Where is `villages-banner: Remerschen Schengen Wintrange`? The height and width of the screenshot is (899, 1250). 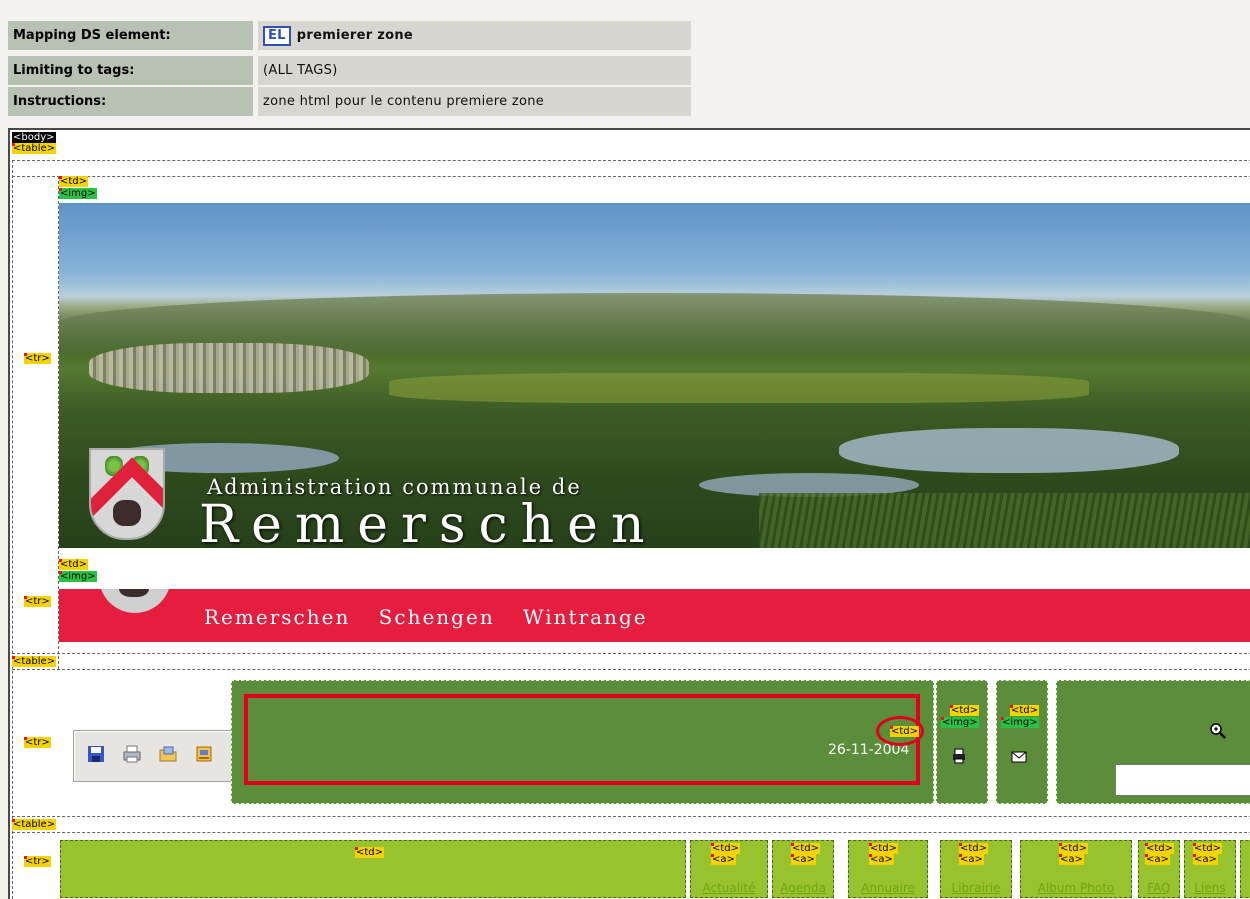 villages-banner: Remerschen Schengen Wintrange is located at coordinates (654, 615).